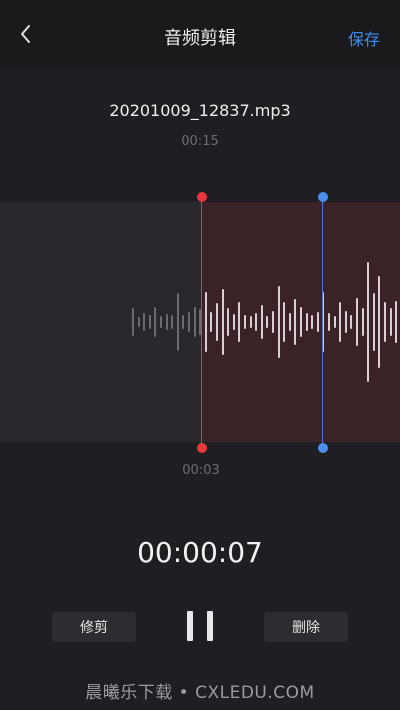  I want to click on navigation-bar: 音频剪辑 保存, so click(200, 34).